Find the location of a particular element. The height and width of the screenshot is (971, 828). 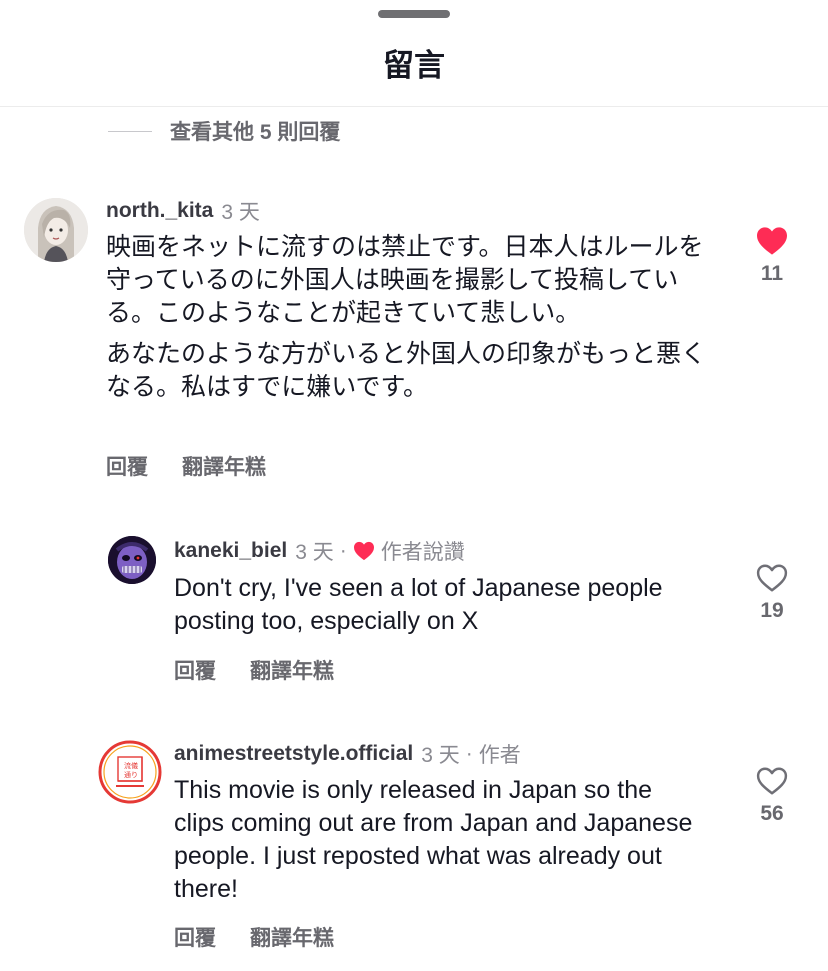

creator-liked-label: 作者說讚 is located at coordinates (422, 552).